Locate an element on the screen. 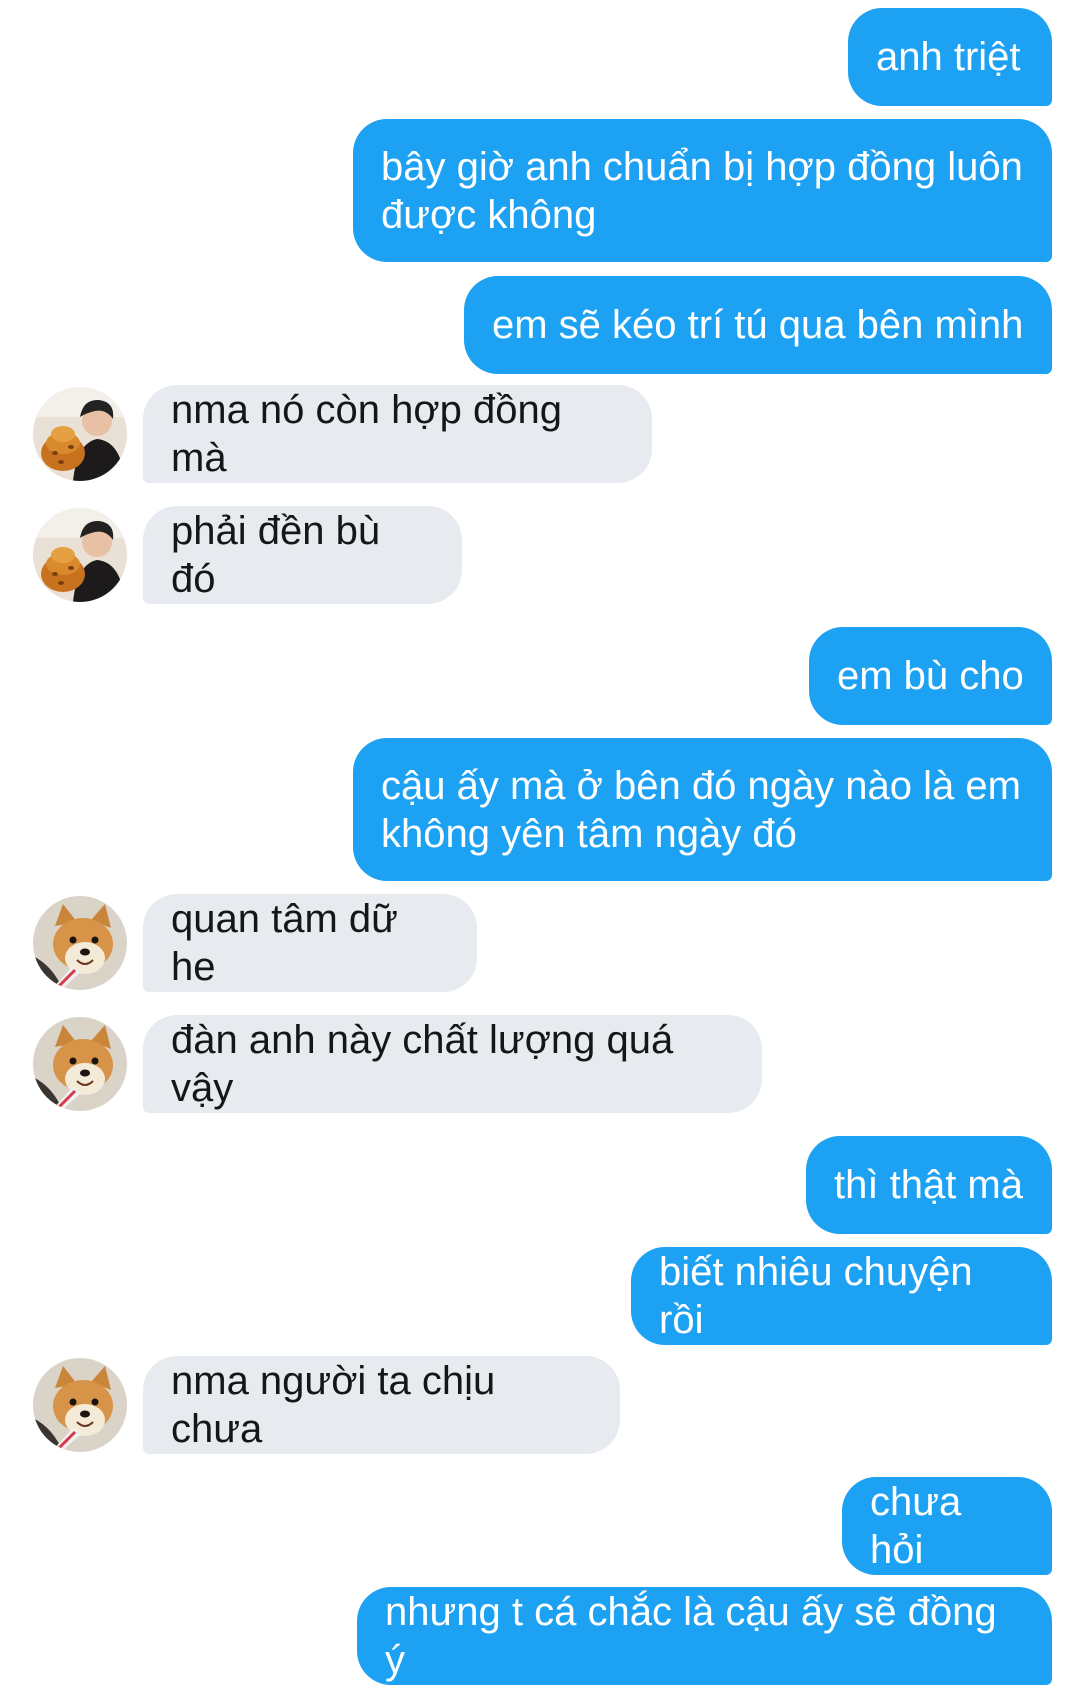 The height and width of the screenshot is (1689, 1080). incoming-message-bubble: quan tâm dữ he is located at coordinates (310, 943).